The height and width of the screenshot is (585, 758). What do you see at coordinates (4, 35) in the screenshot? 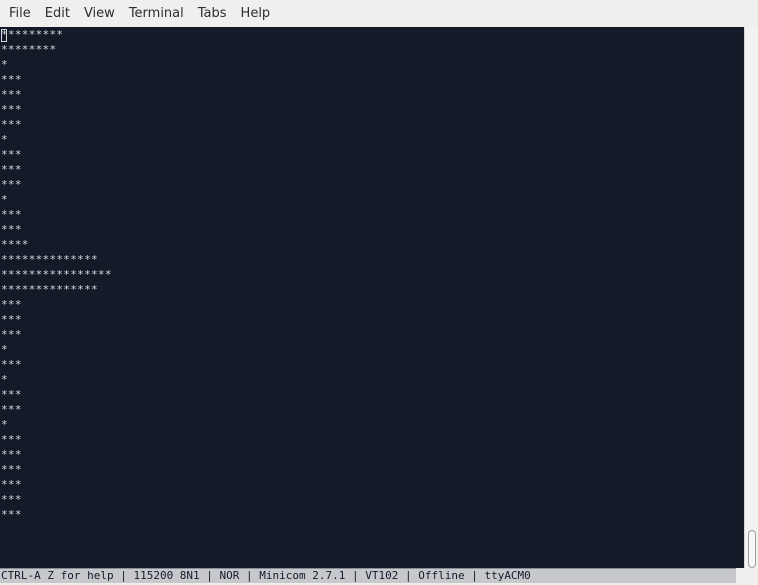
I see `text-cursor` at bounding box center [4, 35].